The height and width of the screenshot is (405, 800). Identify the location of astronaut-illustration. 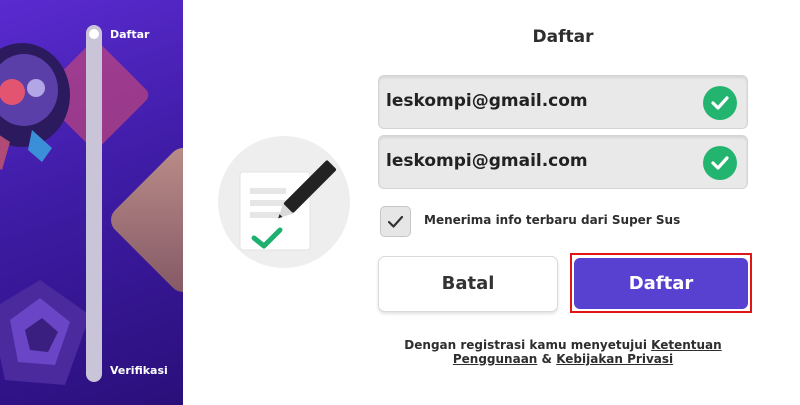
(35, 106).